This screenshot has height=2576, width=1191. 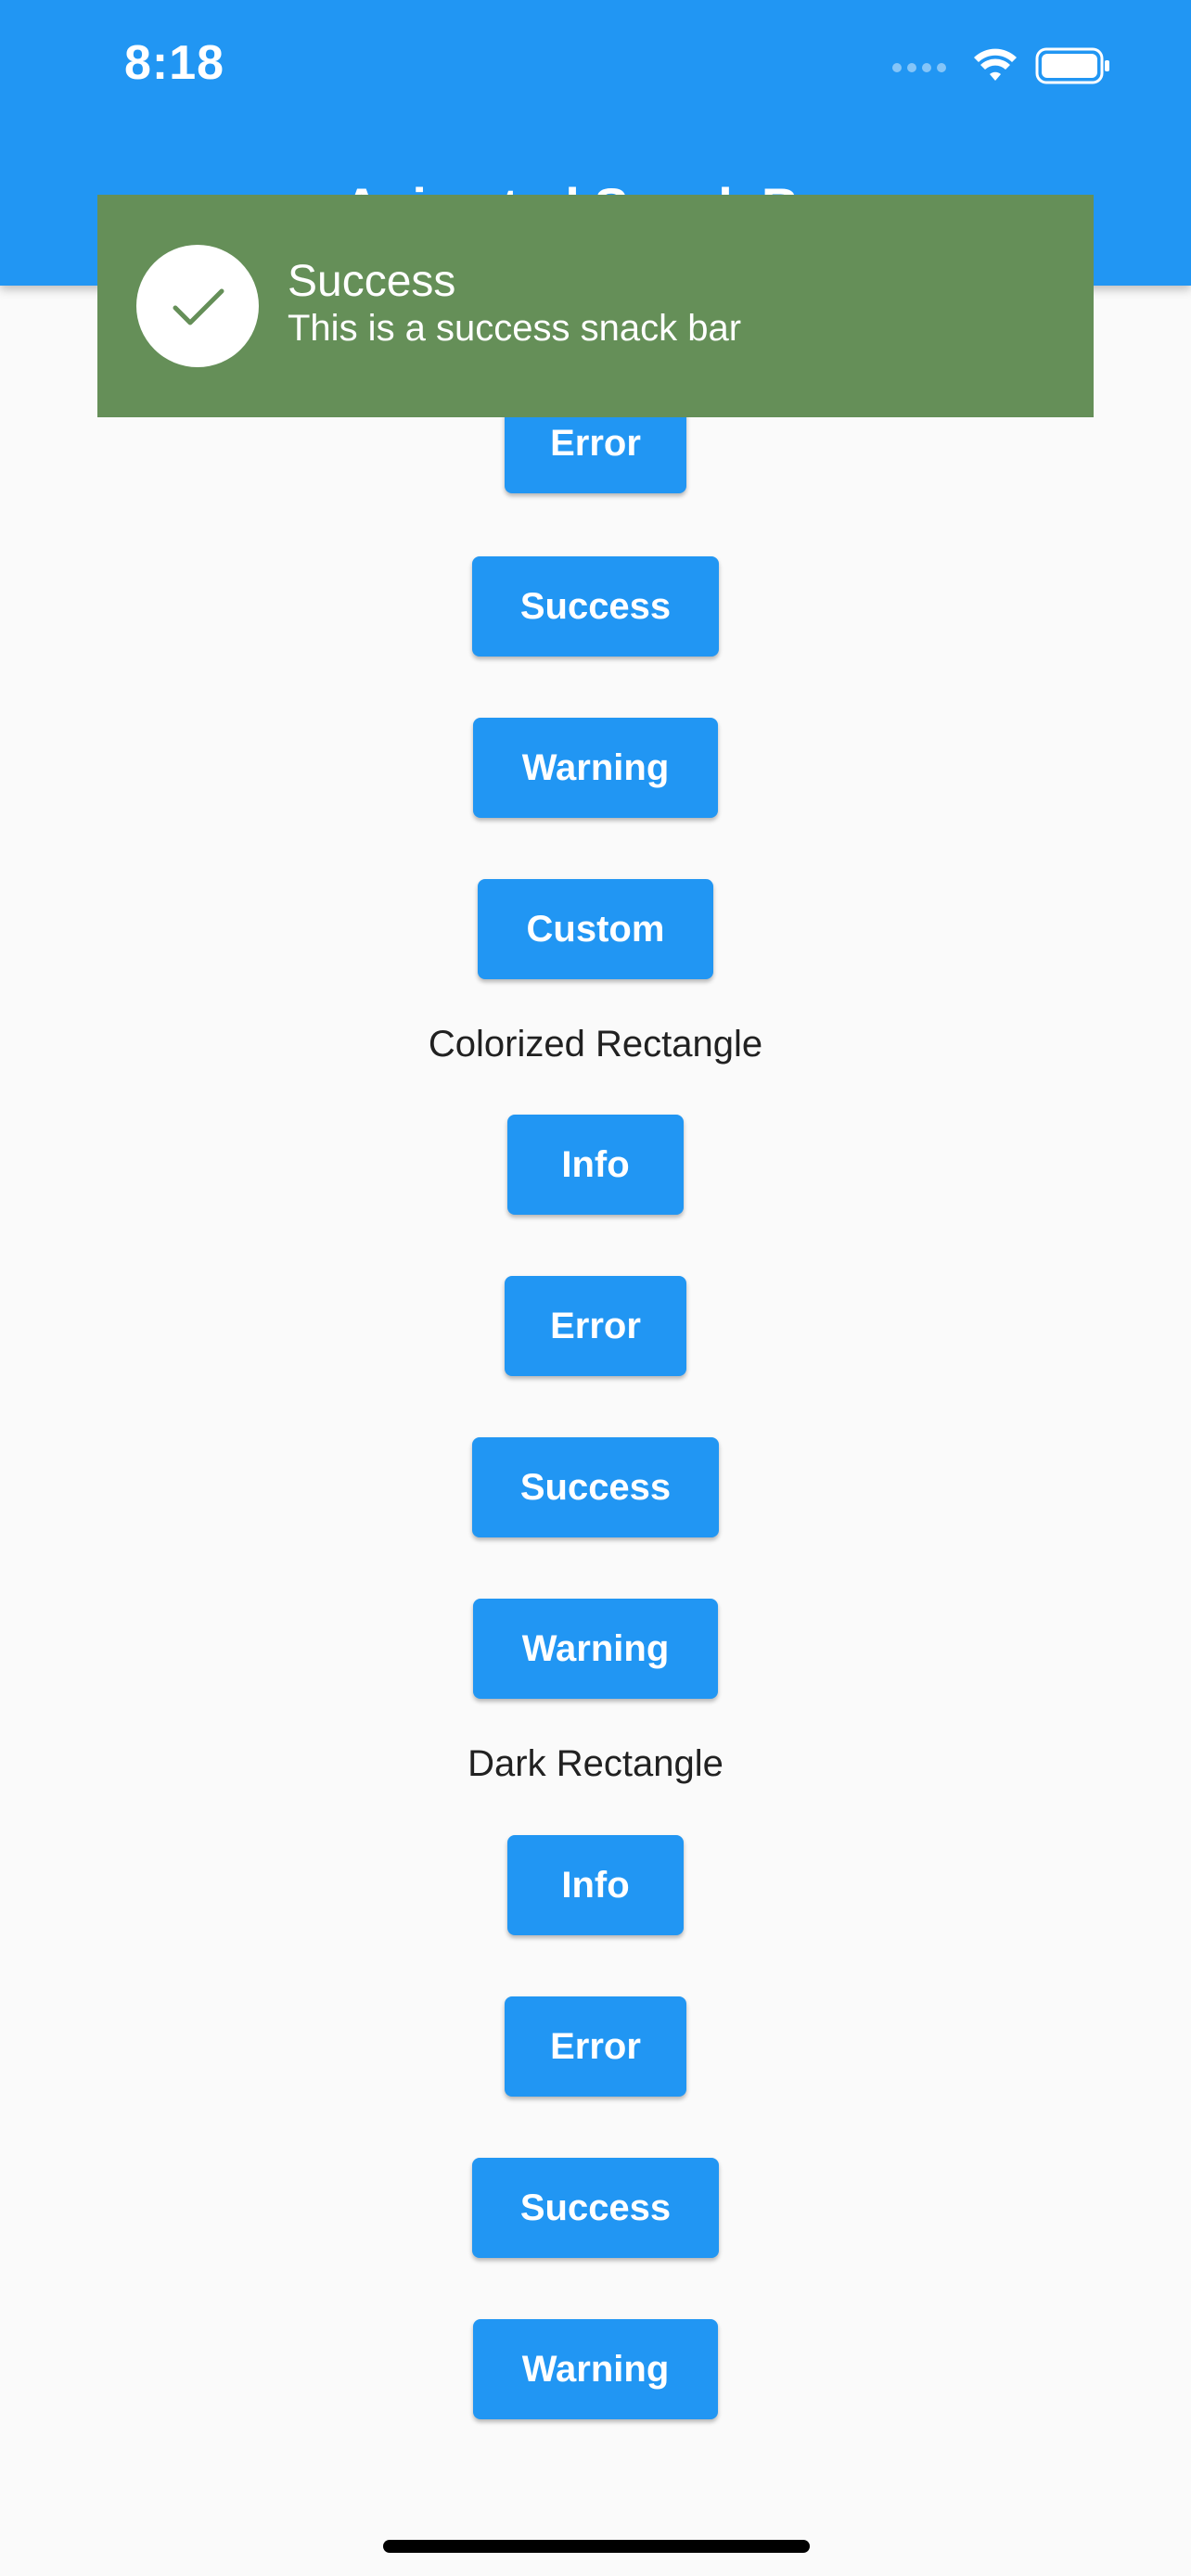 I want to click on dark-info-button: Info, so click(x=595, y=1885).